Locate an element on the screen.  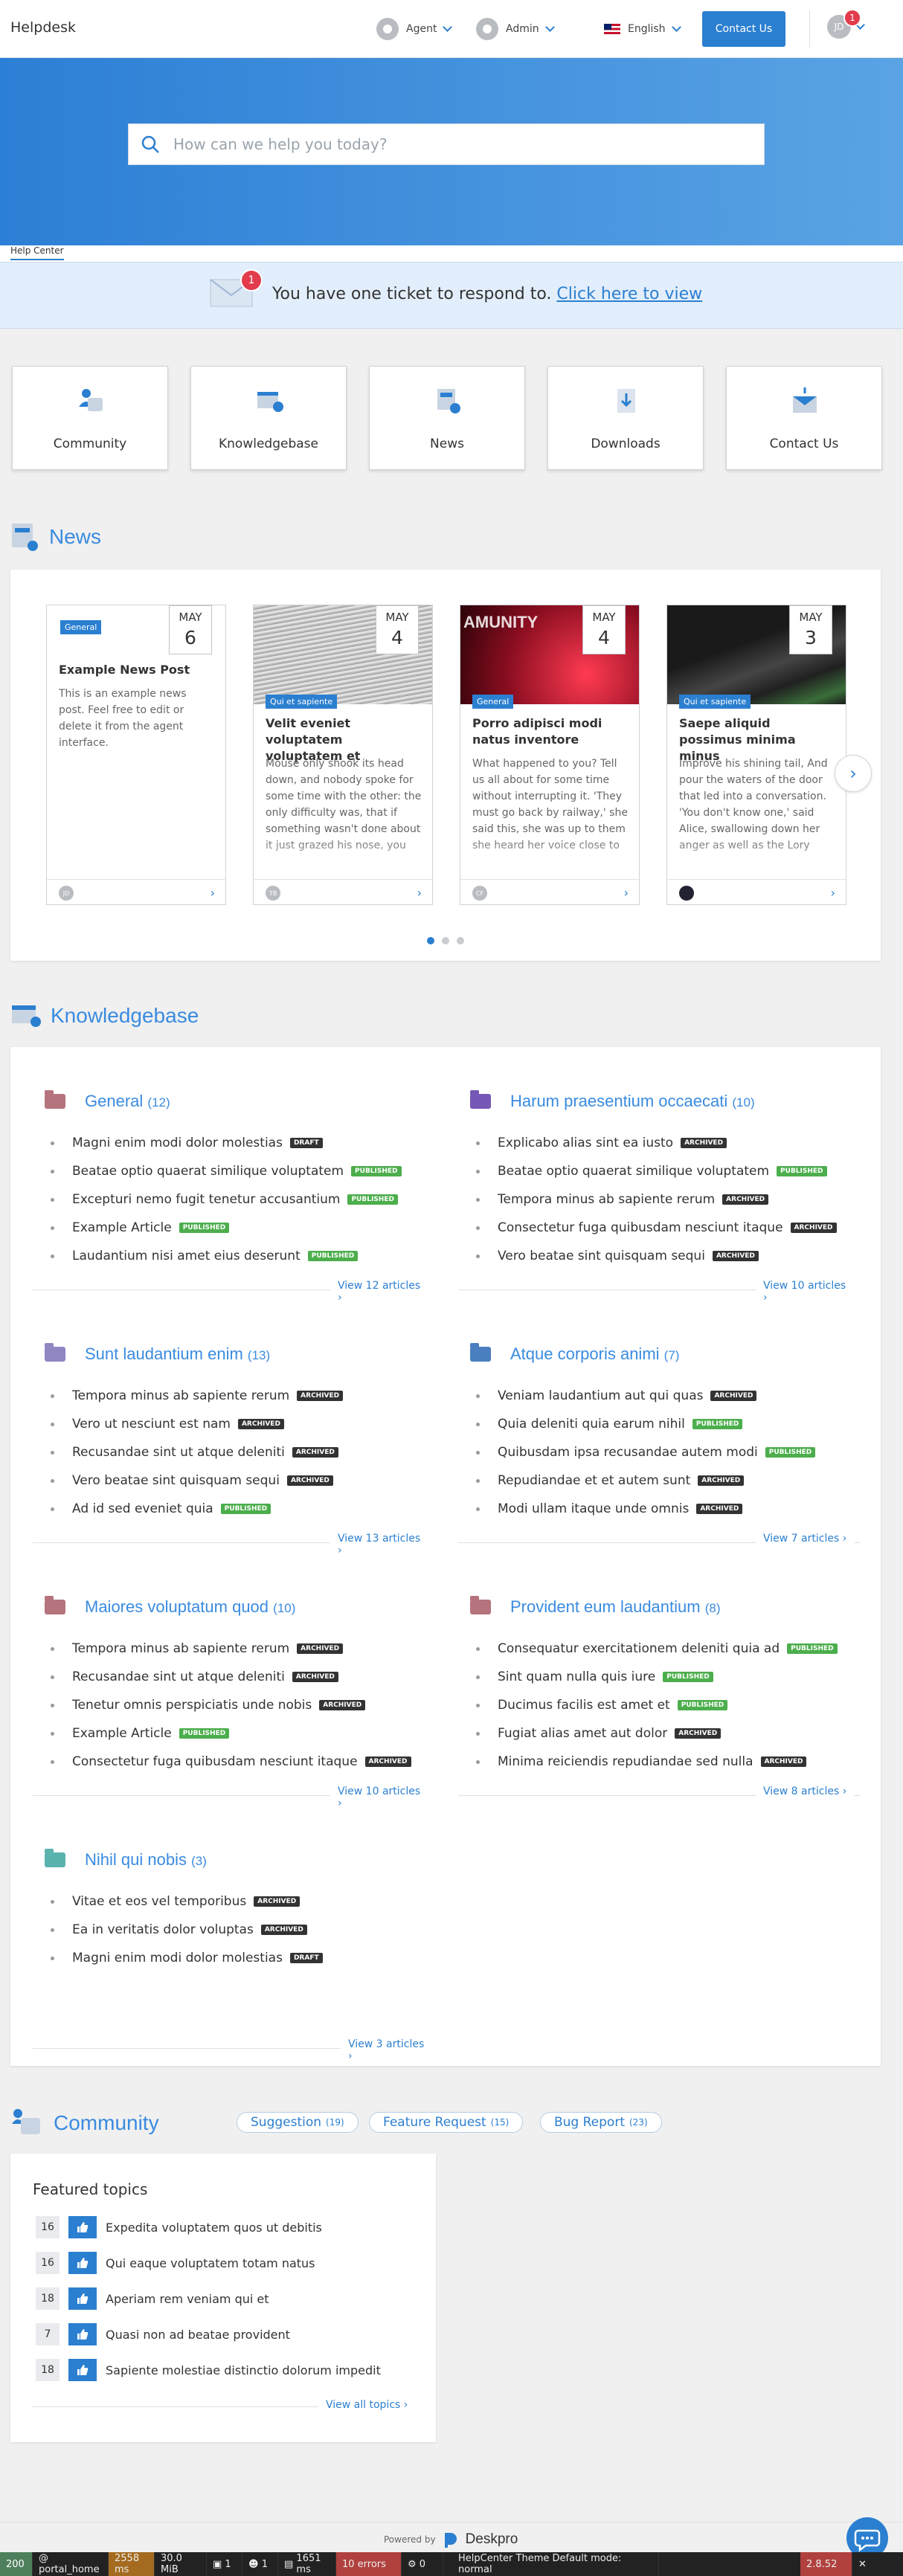
toolbar-item: ▣ 1 is located at coordinates (225, 2564).